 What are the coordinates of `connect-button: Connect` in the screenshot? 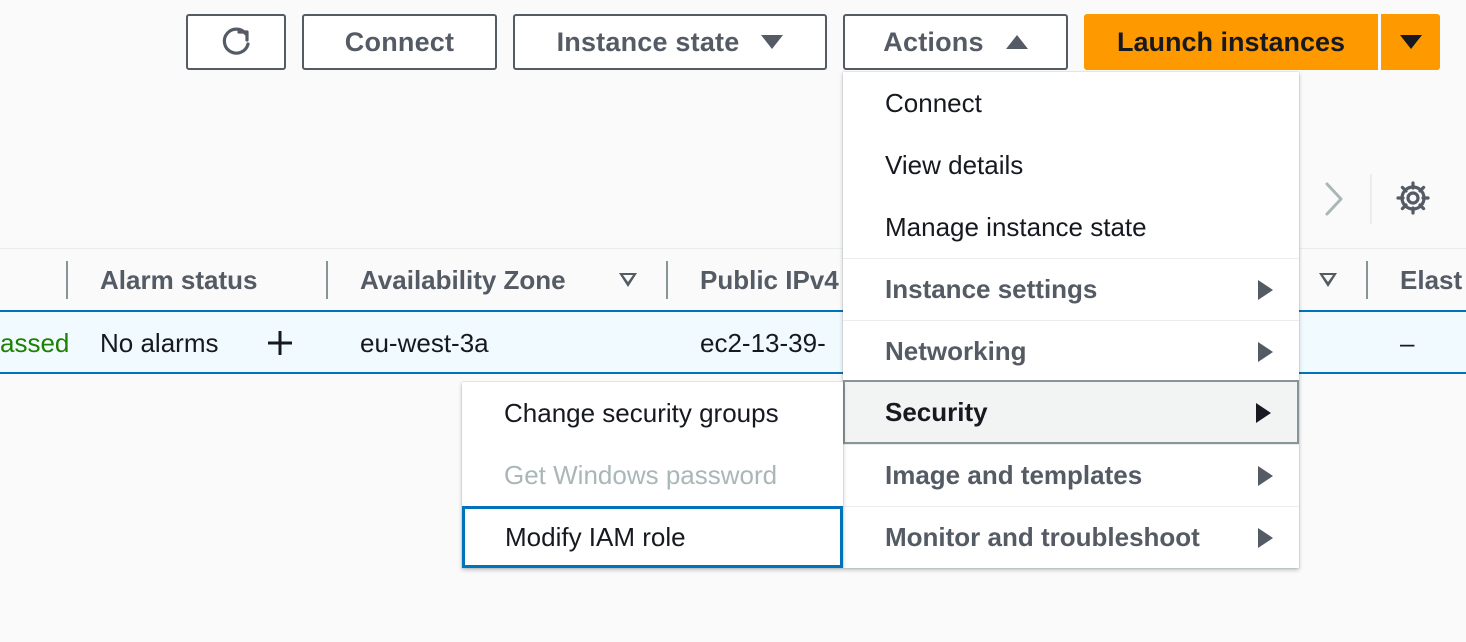 It's located at (399, 42).